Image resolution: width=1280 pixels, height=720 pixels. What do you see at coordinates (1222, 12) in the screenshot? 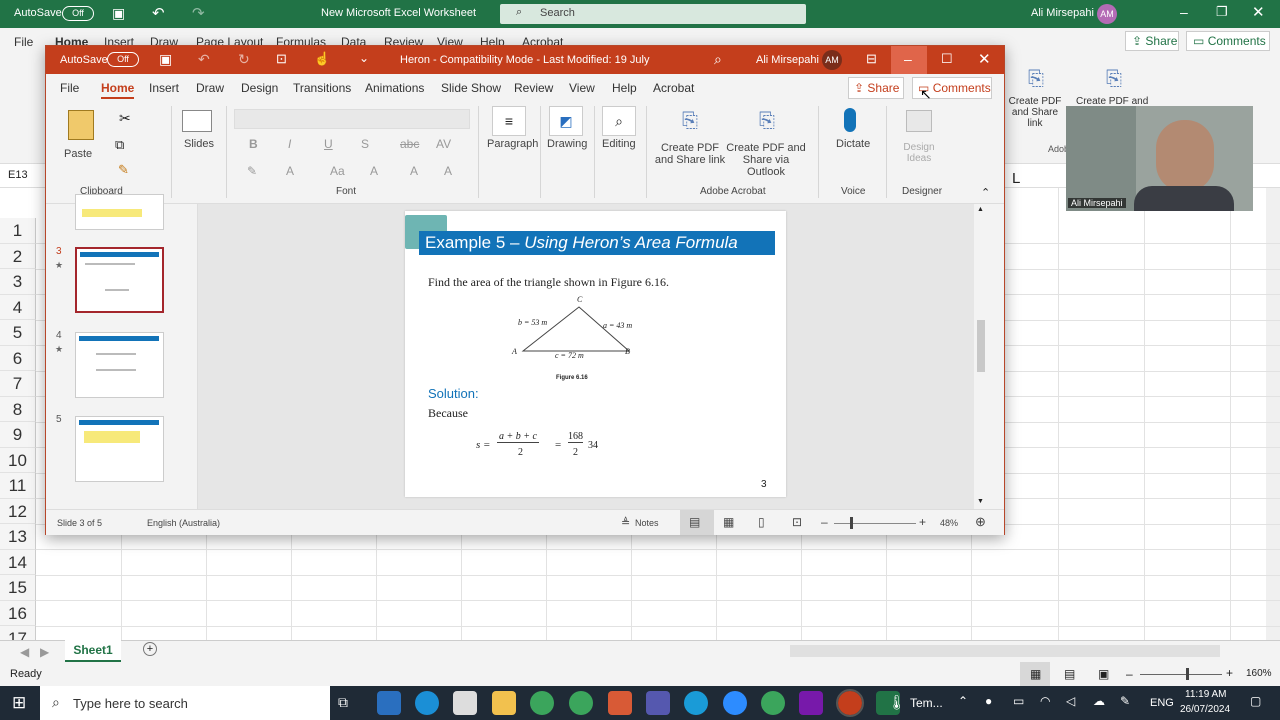
I see `restore-icon: ❐` at bounding box center [1222, 12].